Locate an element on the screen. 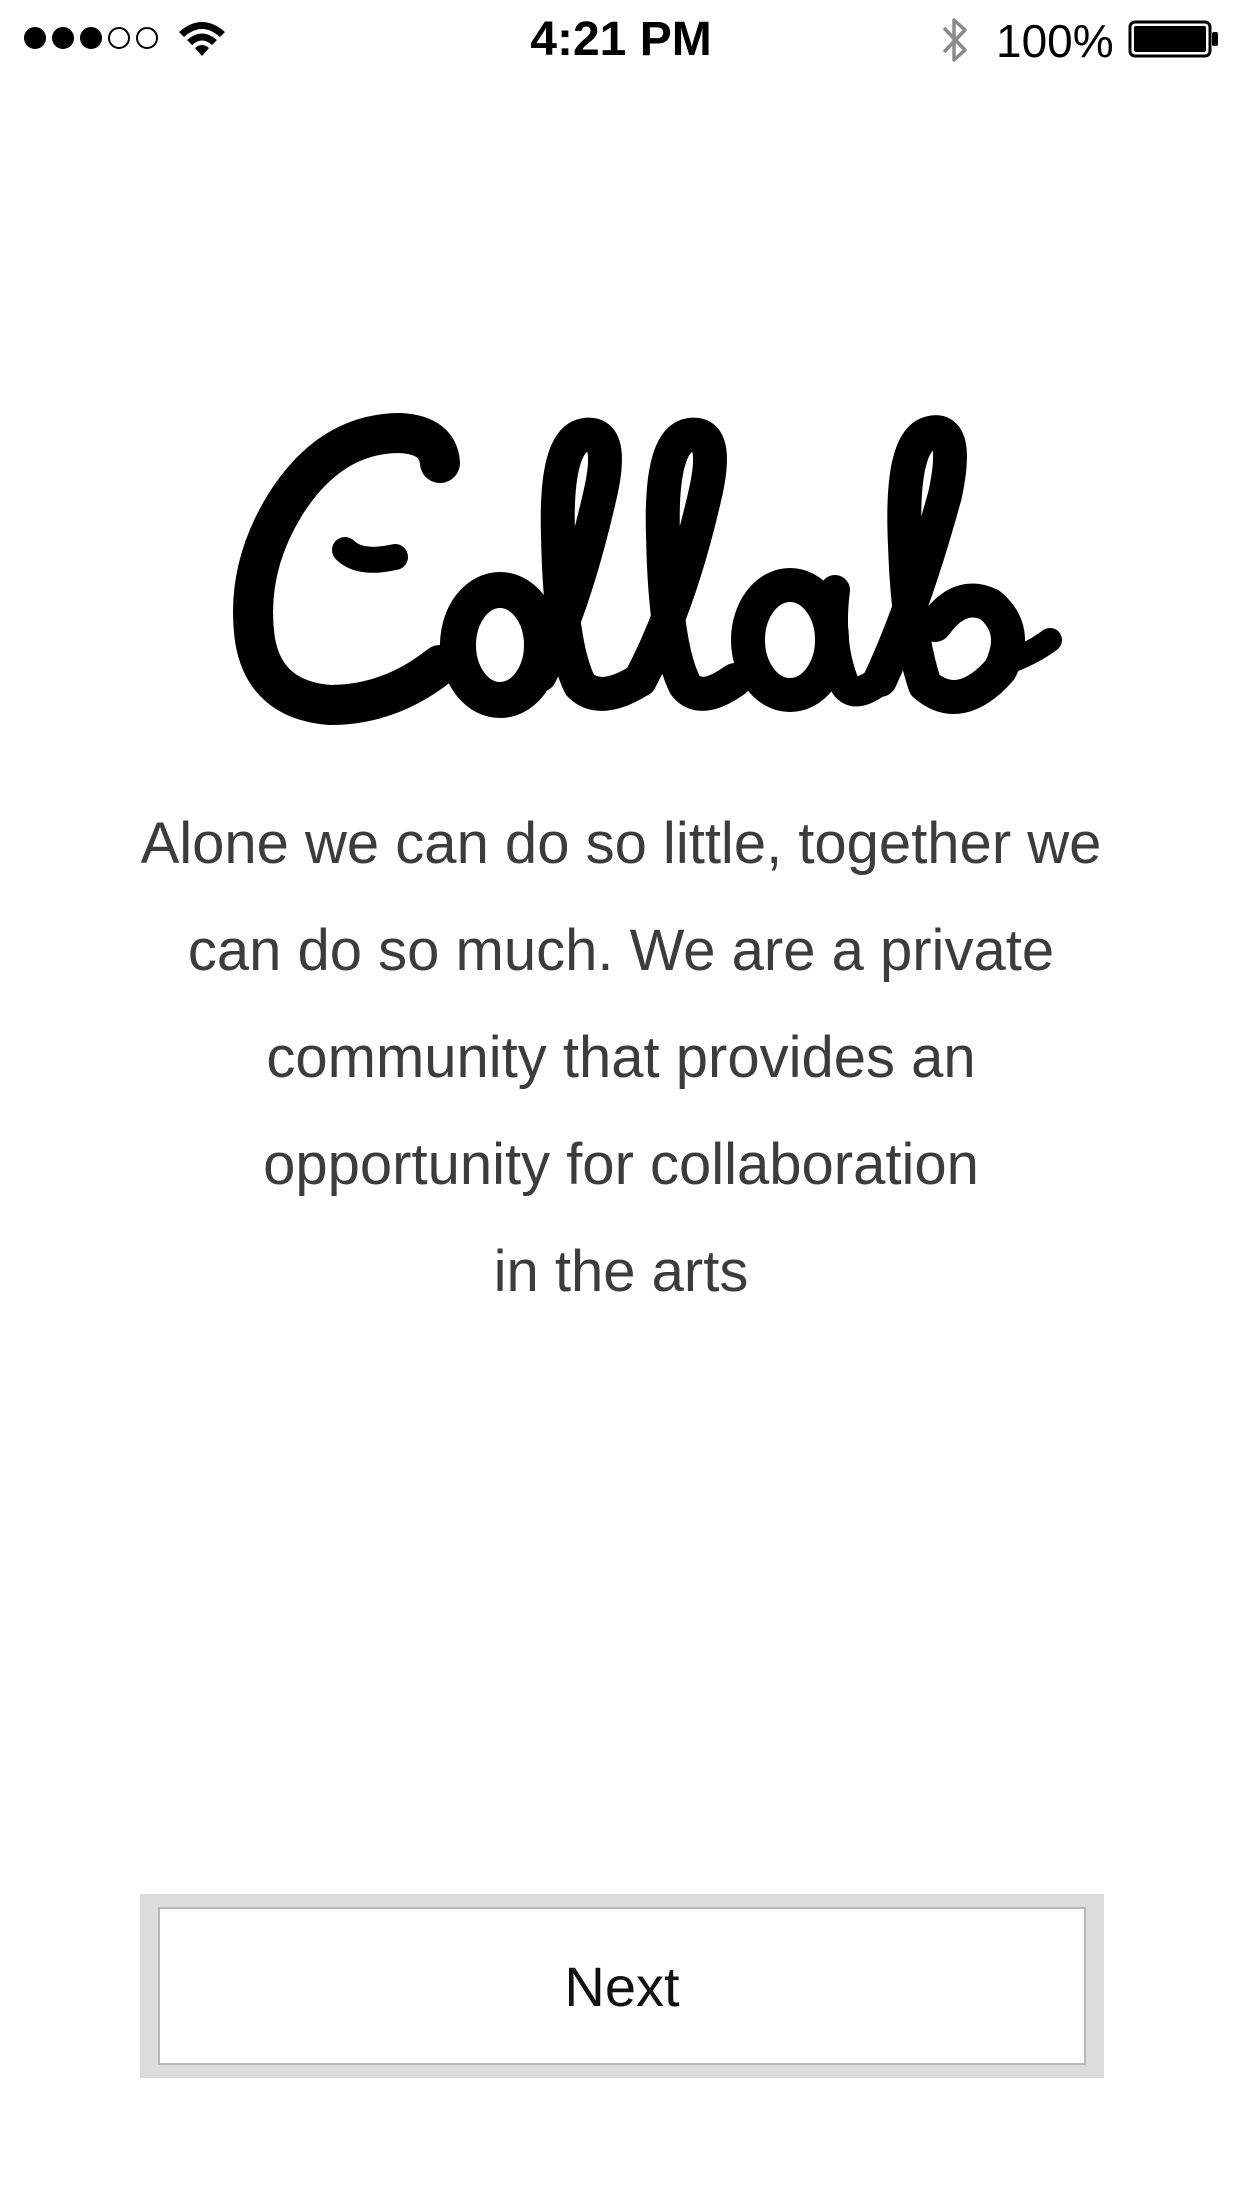 The image size is (1242, 2208). battery-percentage: 100% is located at coordinates (1055, 41).